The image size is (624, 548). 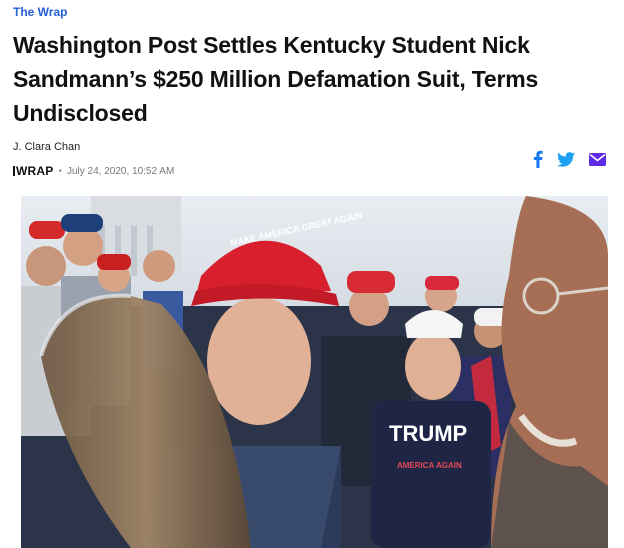 I want to click on email-icon, so click(x=597, y=159).